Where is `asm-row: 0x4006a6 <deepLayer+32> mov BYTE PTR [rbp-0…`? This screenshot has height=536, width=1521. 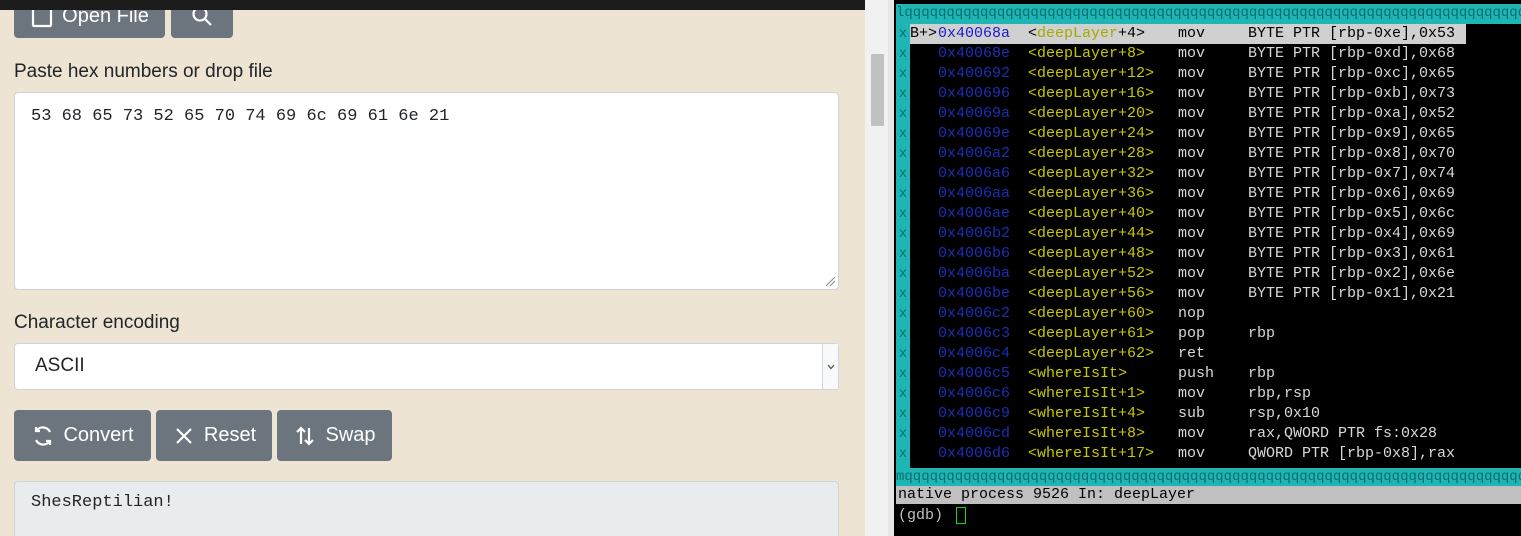 asm-row: 0x4006a6 <deepLayer+32> mov BYTE PTR [rbp-0… is located at coordinates (1215, 174).